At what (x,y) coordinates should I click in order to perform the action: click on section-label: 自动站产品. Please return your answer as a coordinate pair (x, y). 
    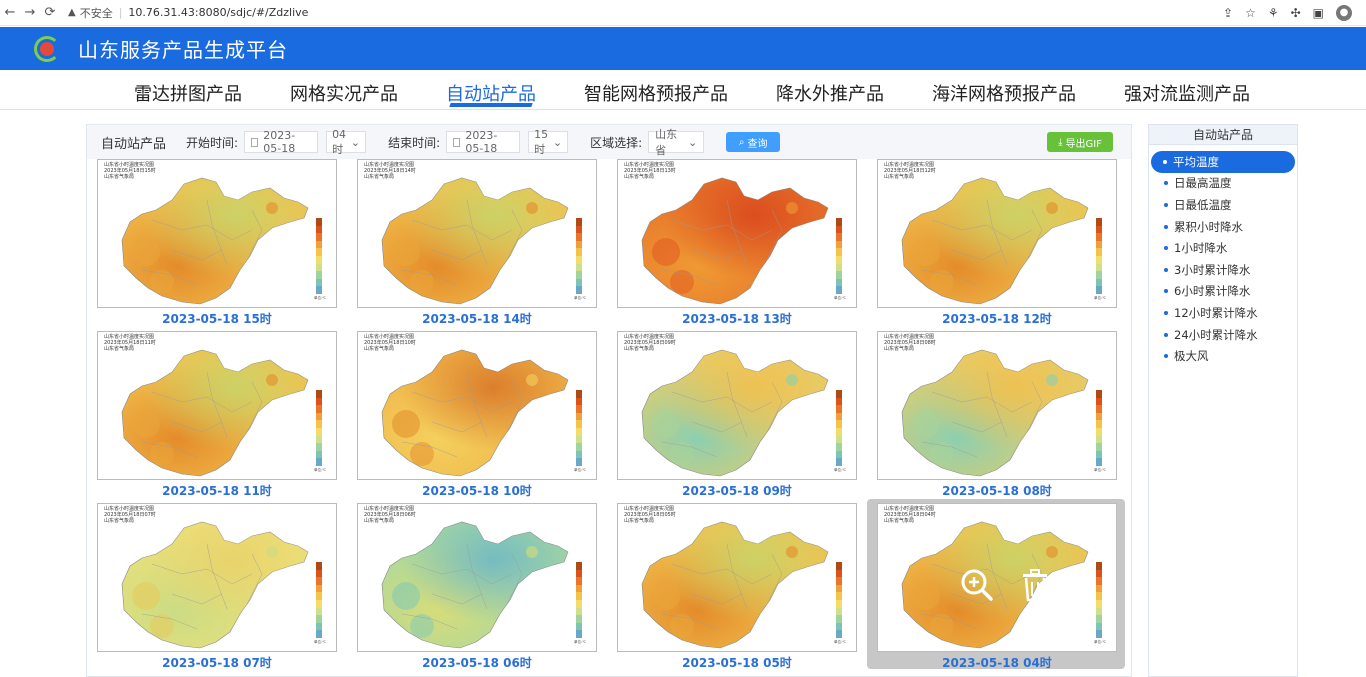
    Looking at the image, I should click on (134, 144).